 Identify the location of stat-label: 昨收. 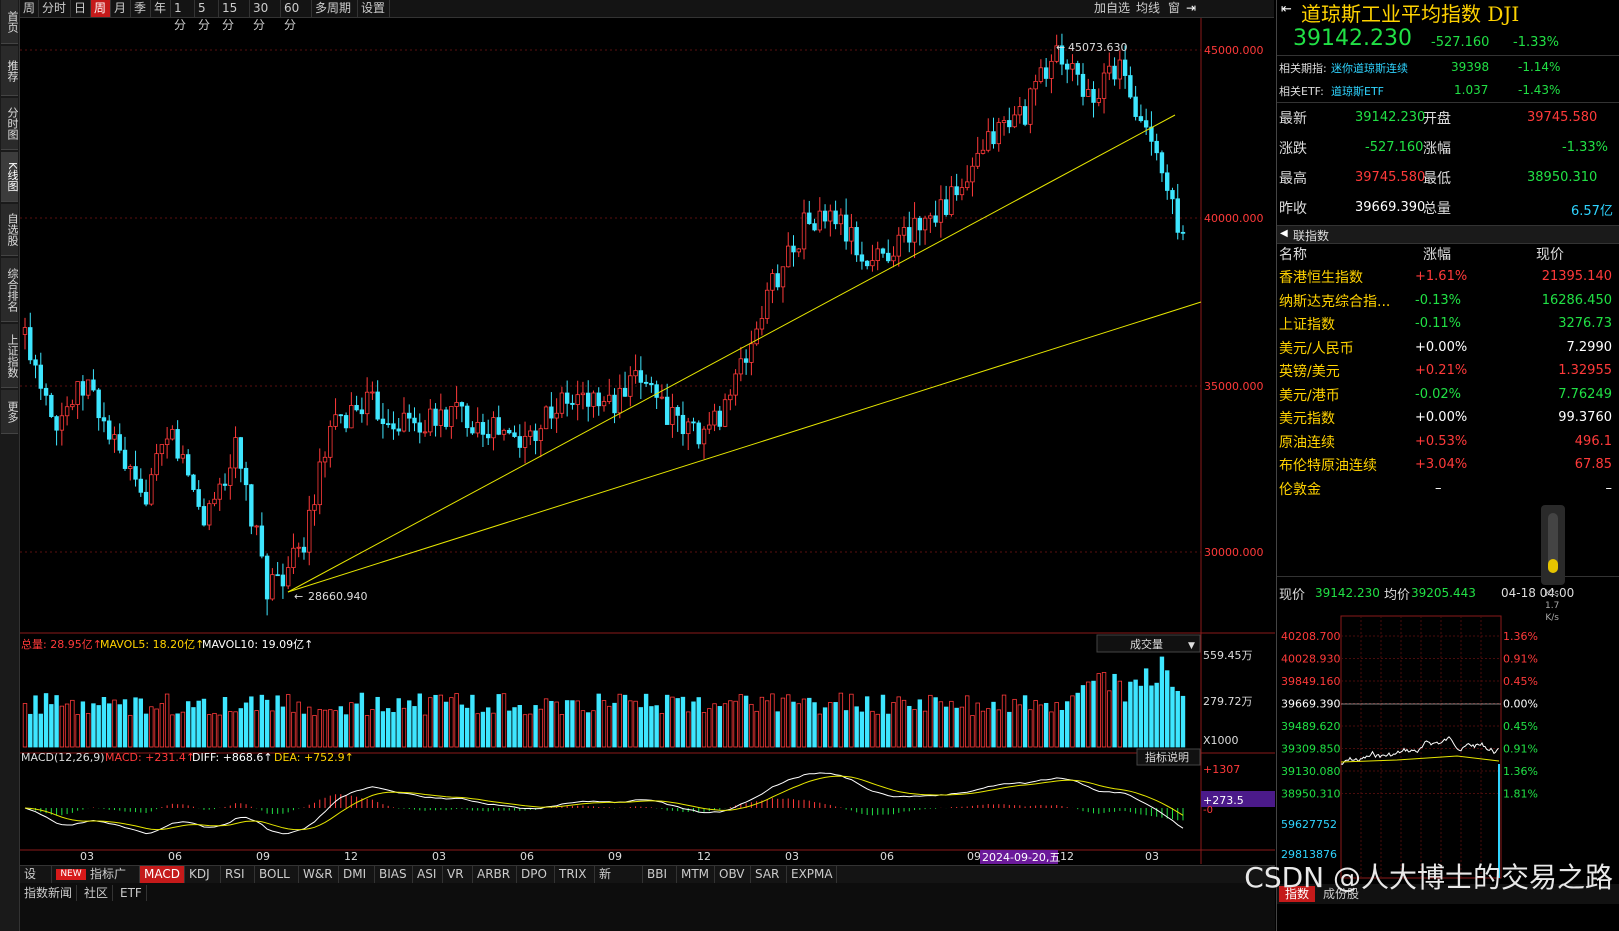
(1293, 209).